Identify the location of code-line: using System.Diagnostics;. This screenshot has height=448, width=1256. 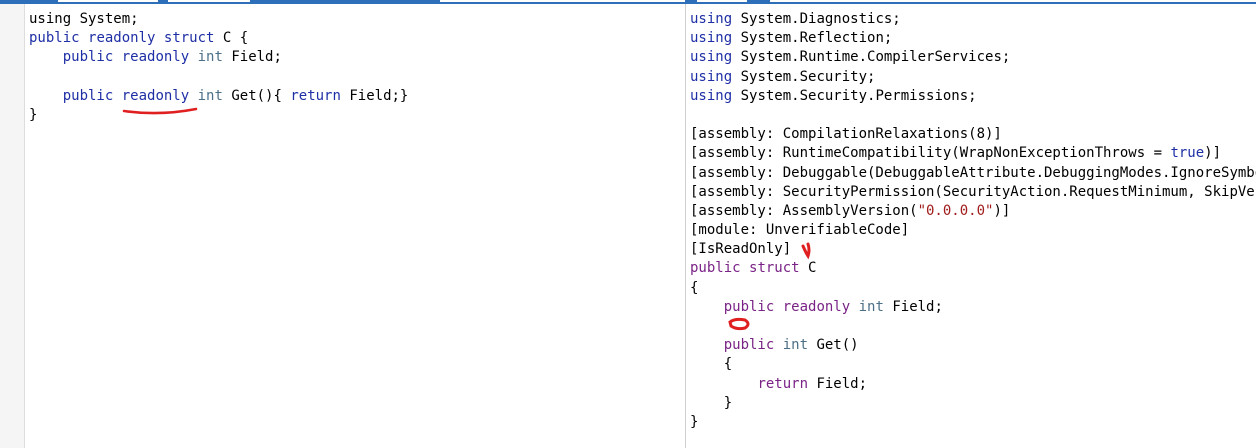
(973, 19).